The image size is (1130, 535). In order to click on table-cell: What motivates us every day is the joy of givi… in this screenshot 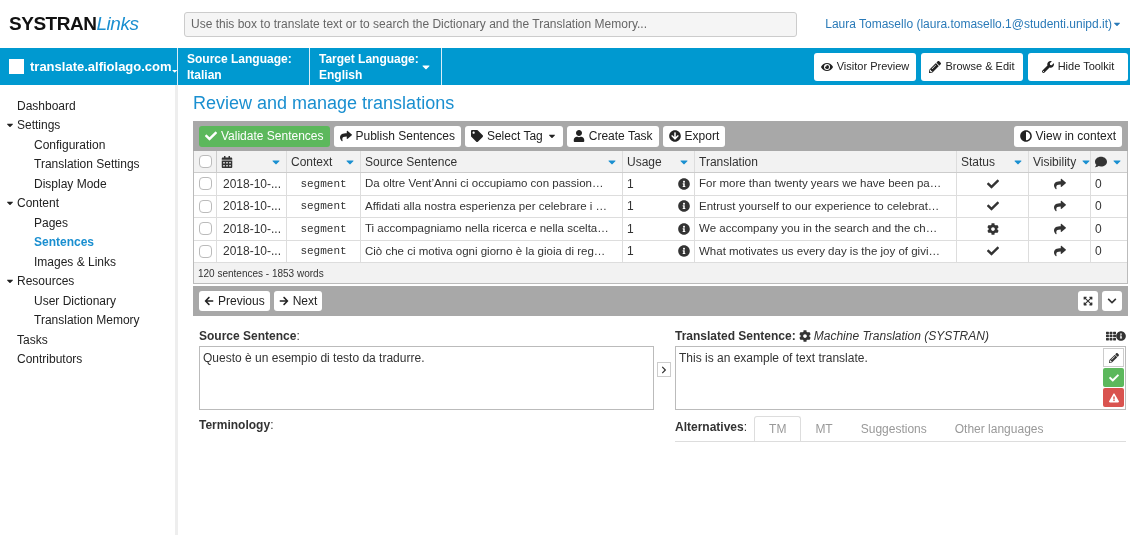, I will do `click(826, 251)`.